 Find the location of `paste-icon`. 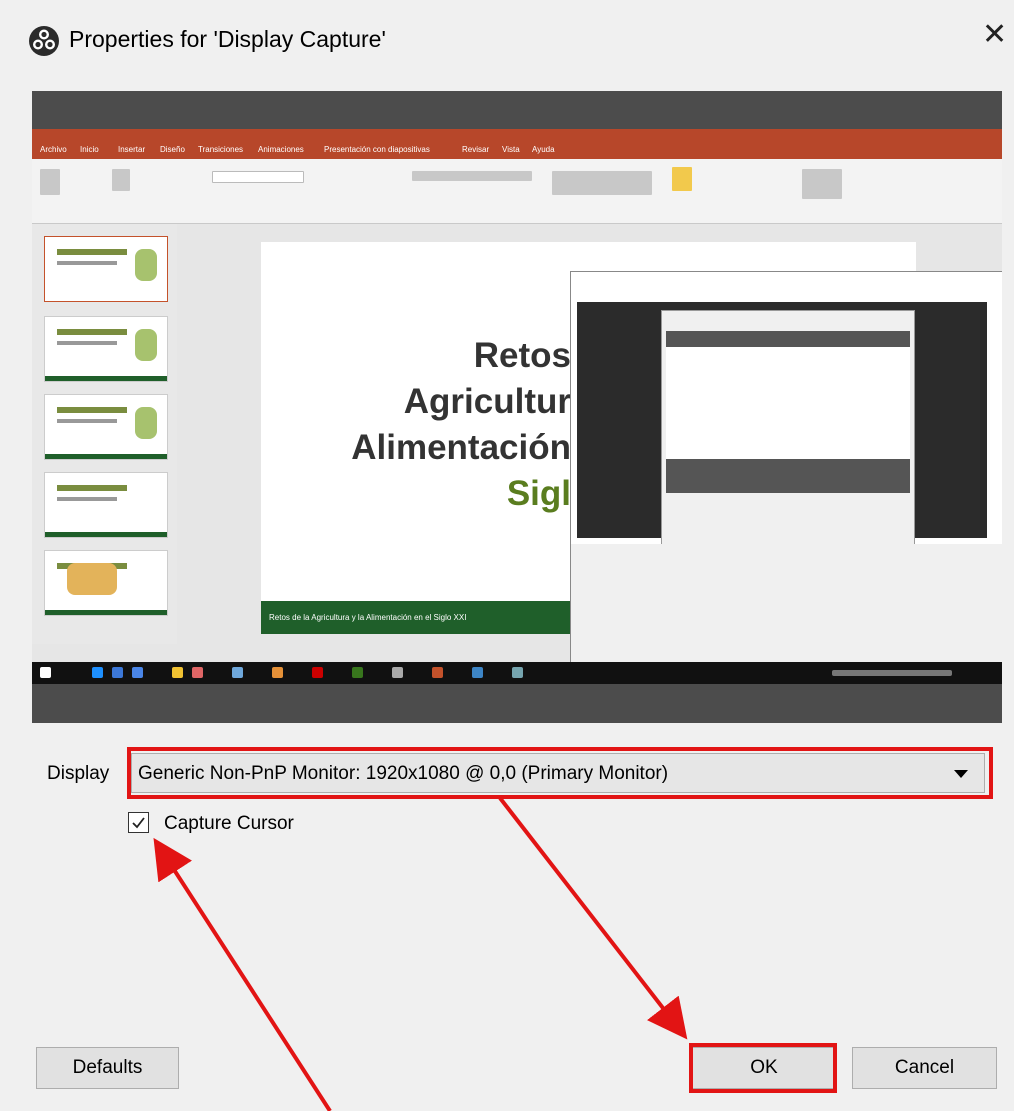

paste-icon is located at coordinates (50, 182).